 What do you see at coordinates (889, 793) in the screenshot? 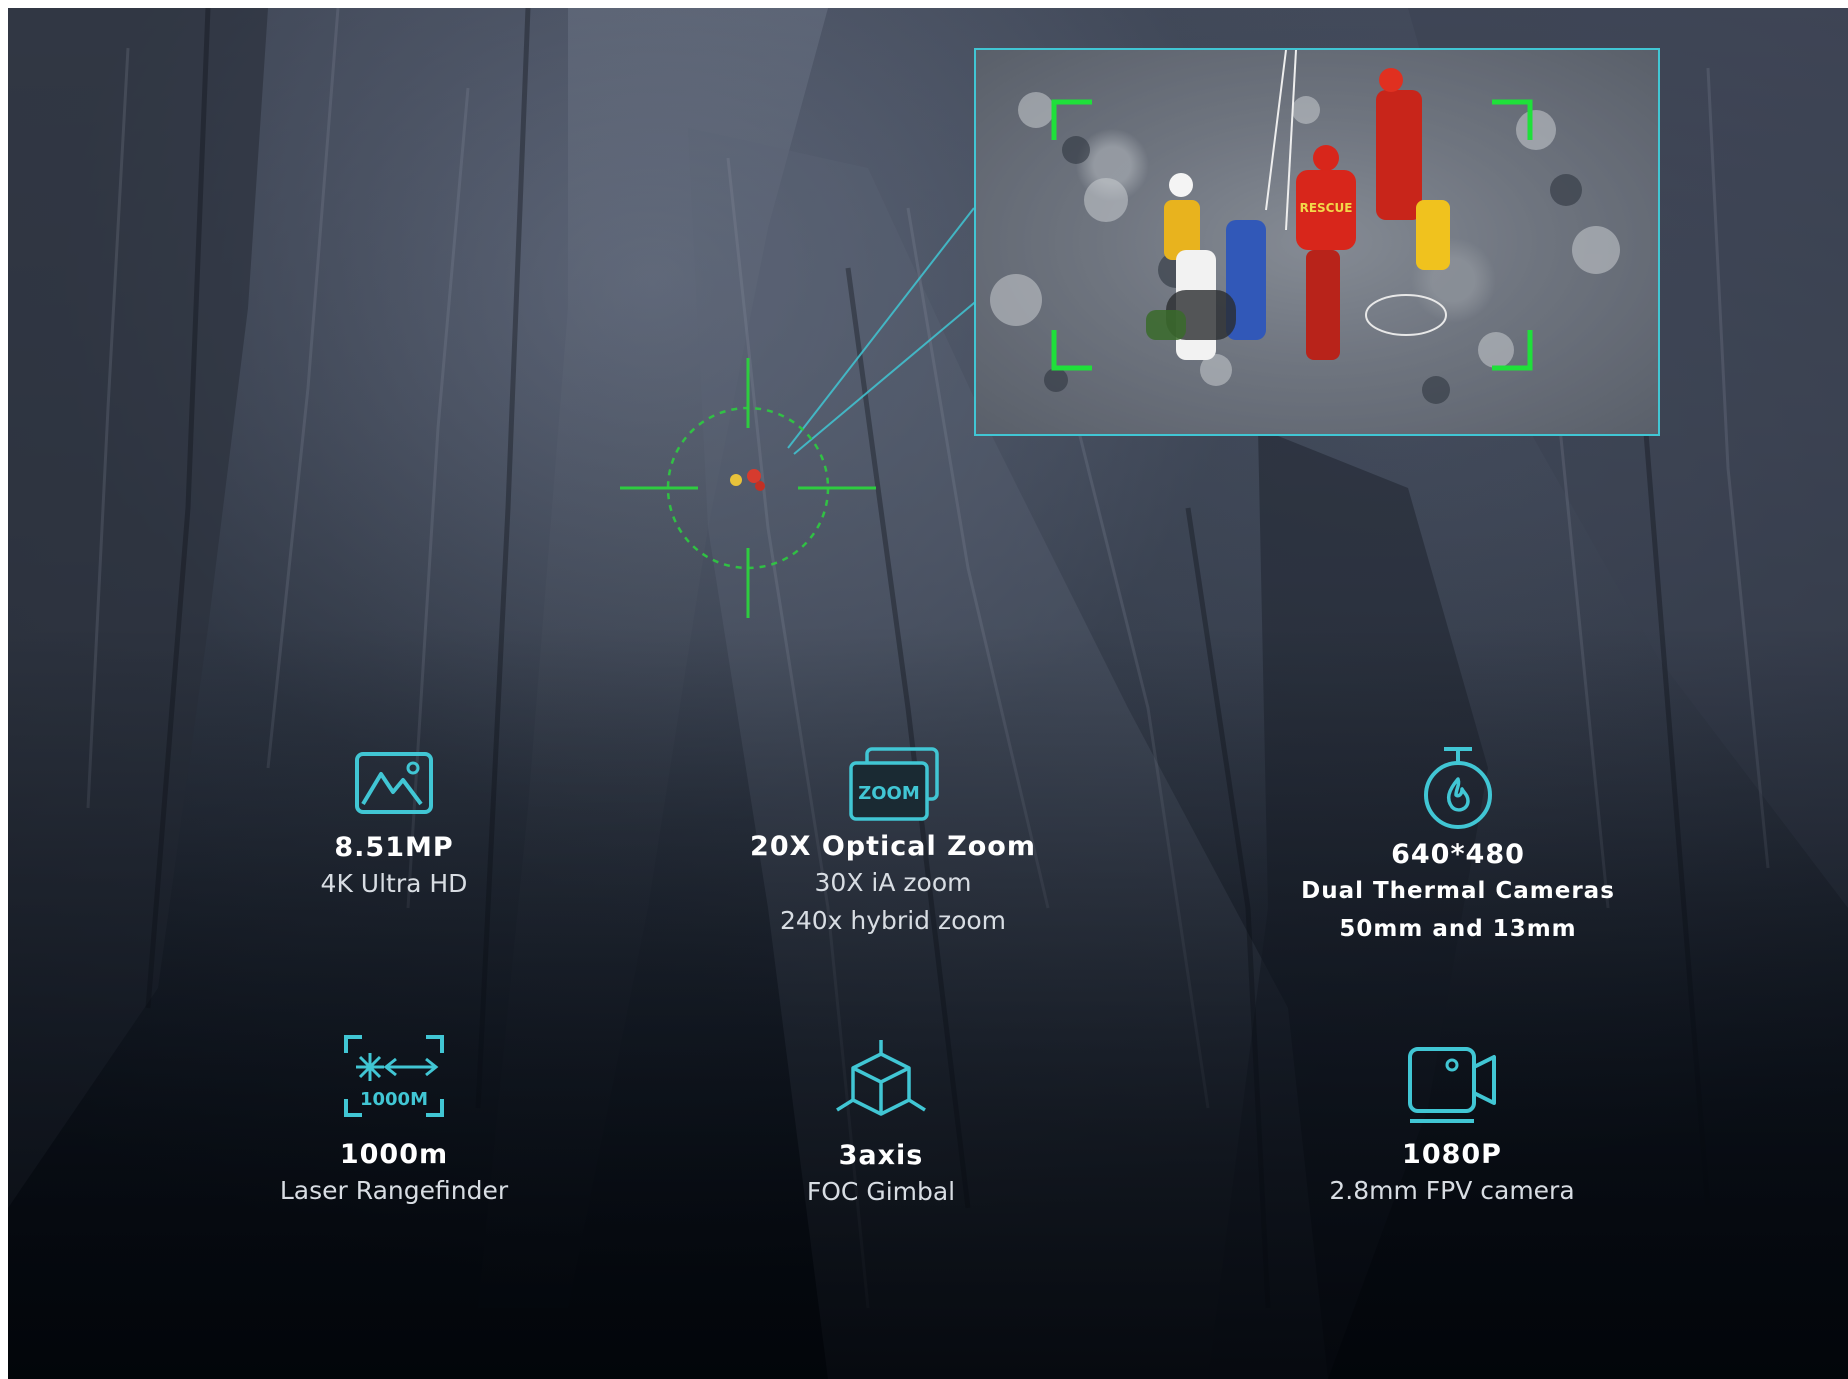
I see `zoom-icon-label: ZOOM` at bounding box center [889, 793].